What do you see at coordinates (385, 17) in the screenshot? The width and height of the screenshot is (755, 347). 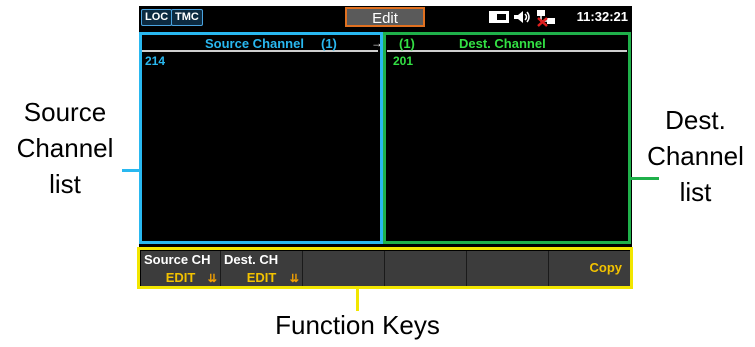 I see `tab-edit: Edit` at bounding box center [385, 17].